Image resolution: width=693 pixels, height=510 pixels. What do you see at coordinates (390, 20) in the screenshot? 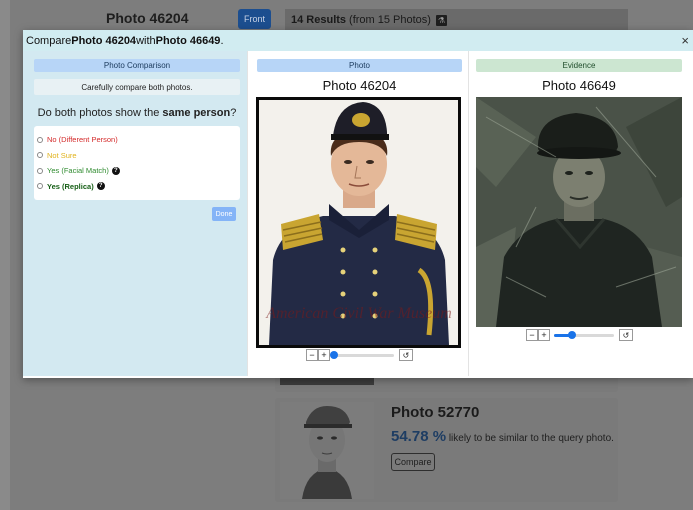
I see `results-from: (from 15 Photos)` at bounding box center [390, 20].